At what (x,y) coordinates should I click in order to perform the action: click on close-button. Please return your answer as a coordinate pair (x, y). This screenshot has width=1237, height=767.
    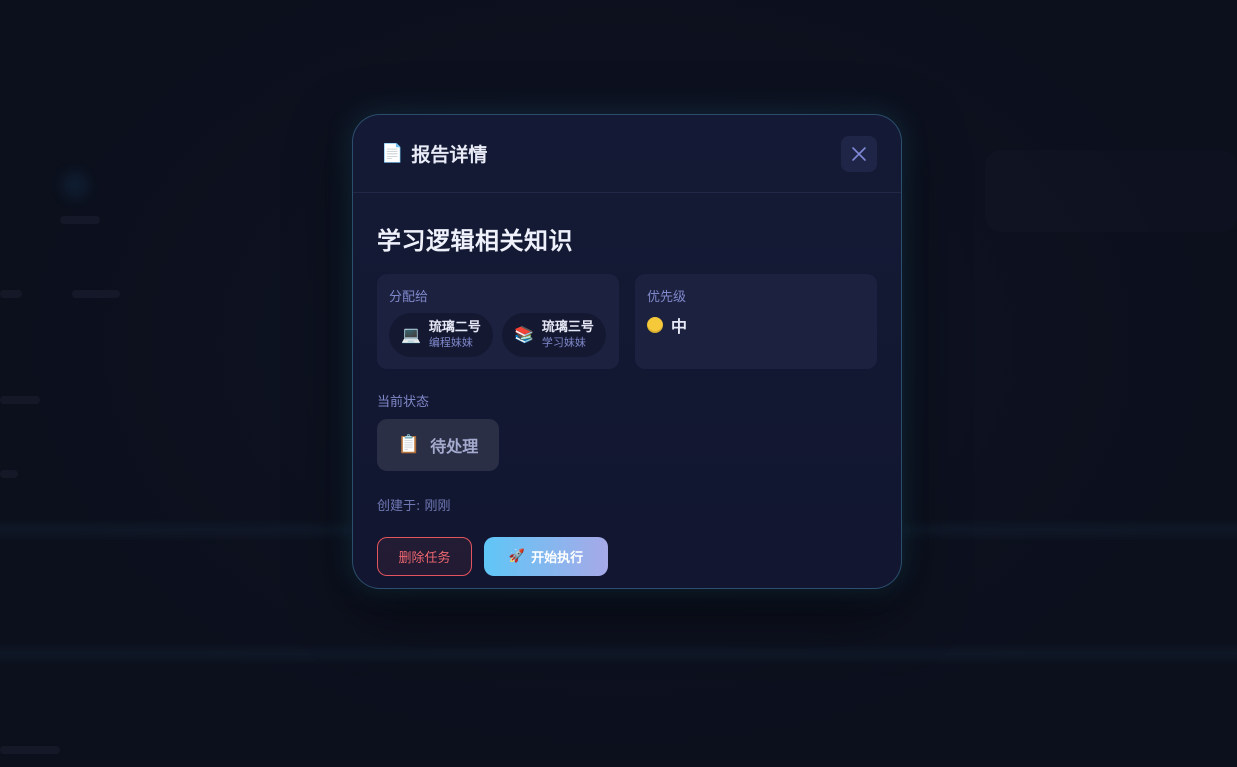
    Looking at the image, I should click on (859, 153).